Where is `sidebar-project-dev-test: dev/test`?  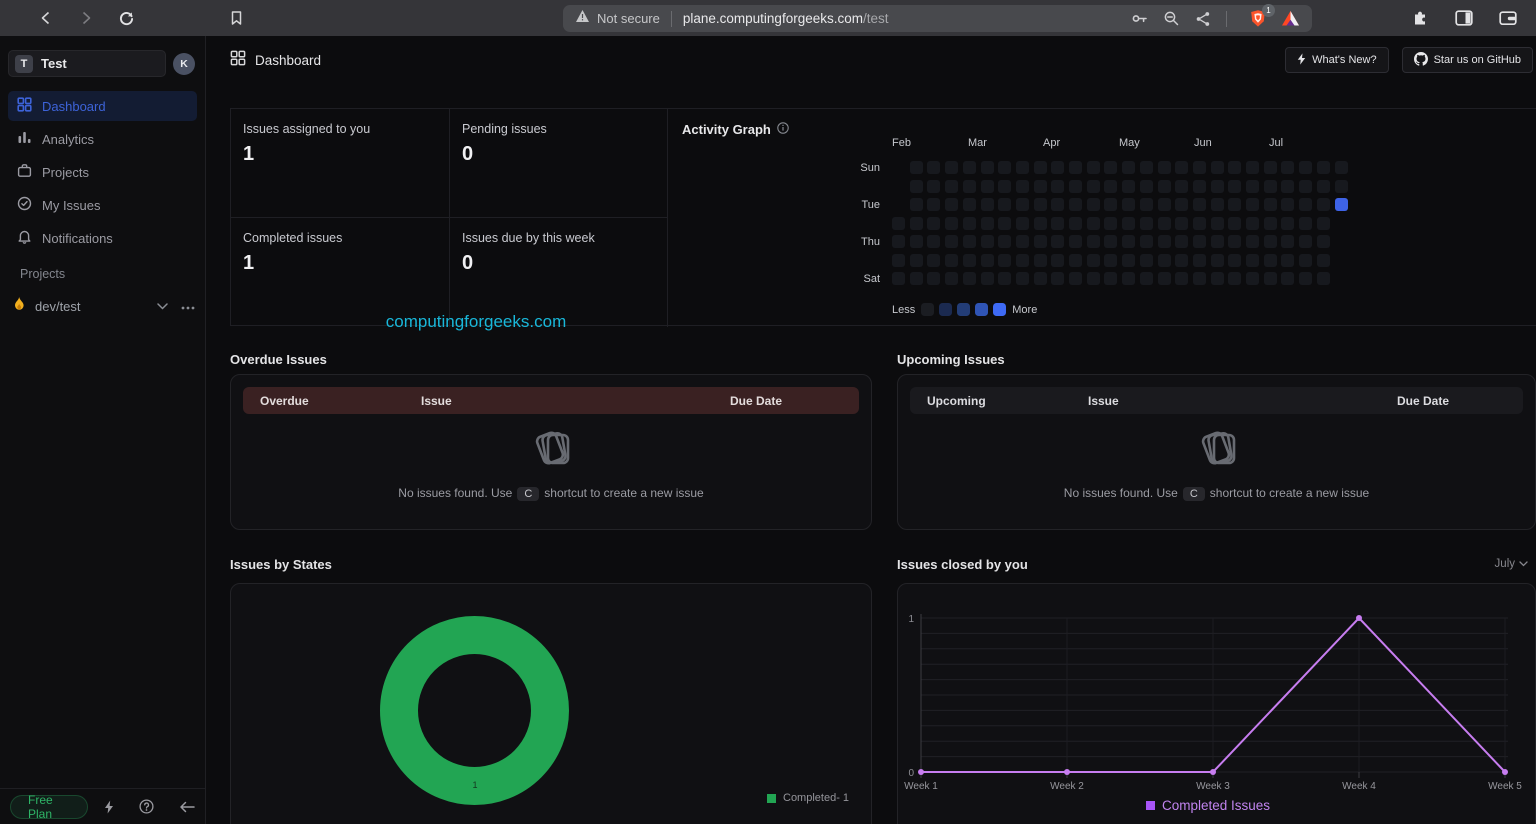
sidebar-project-dev-test: dev/test is located at coordinates (103, 306).